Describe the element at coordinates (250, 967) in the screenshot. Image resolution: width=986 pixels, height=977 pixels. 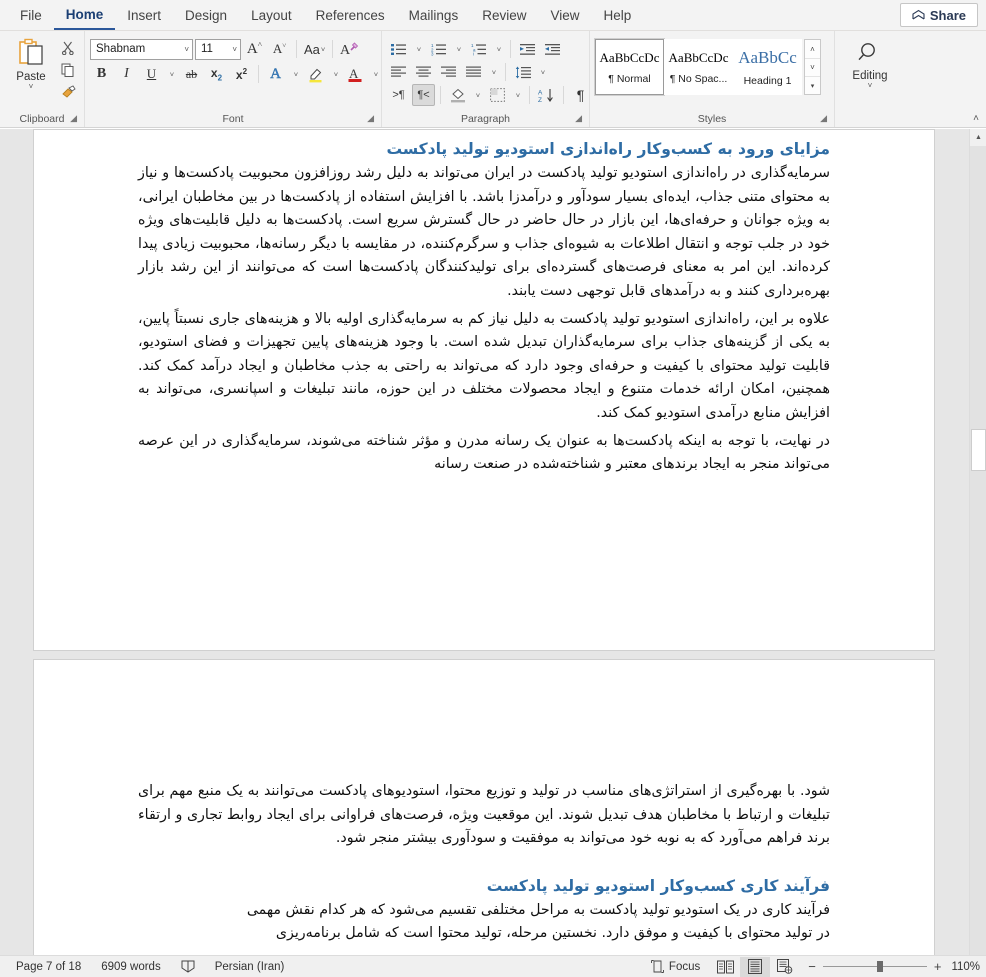
I see `language-indicator: Persian (Iran)` at that location.